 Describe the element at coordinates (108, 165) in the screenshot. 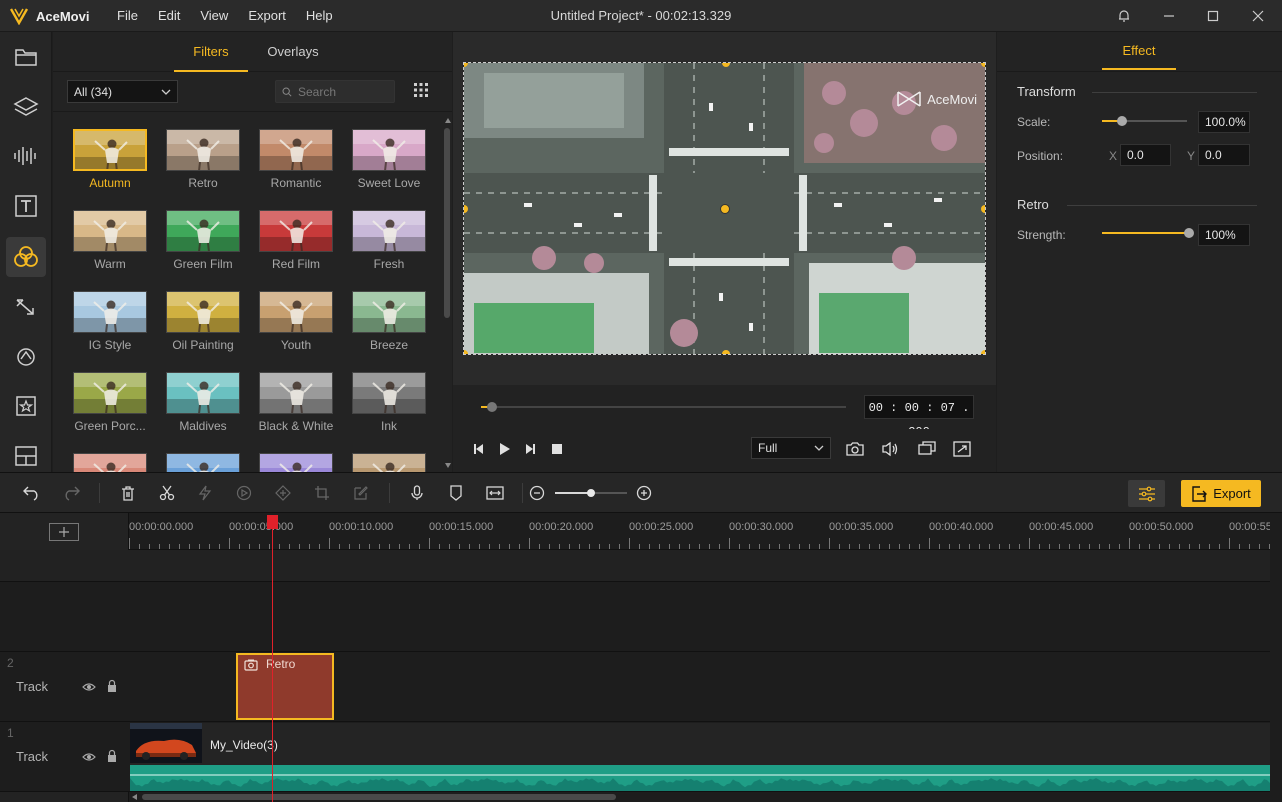

I see `filter-item: Autumn` at that location.